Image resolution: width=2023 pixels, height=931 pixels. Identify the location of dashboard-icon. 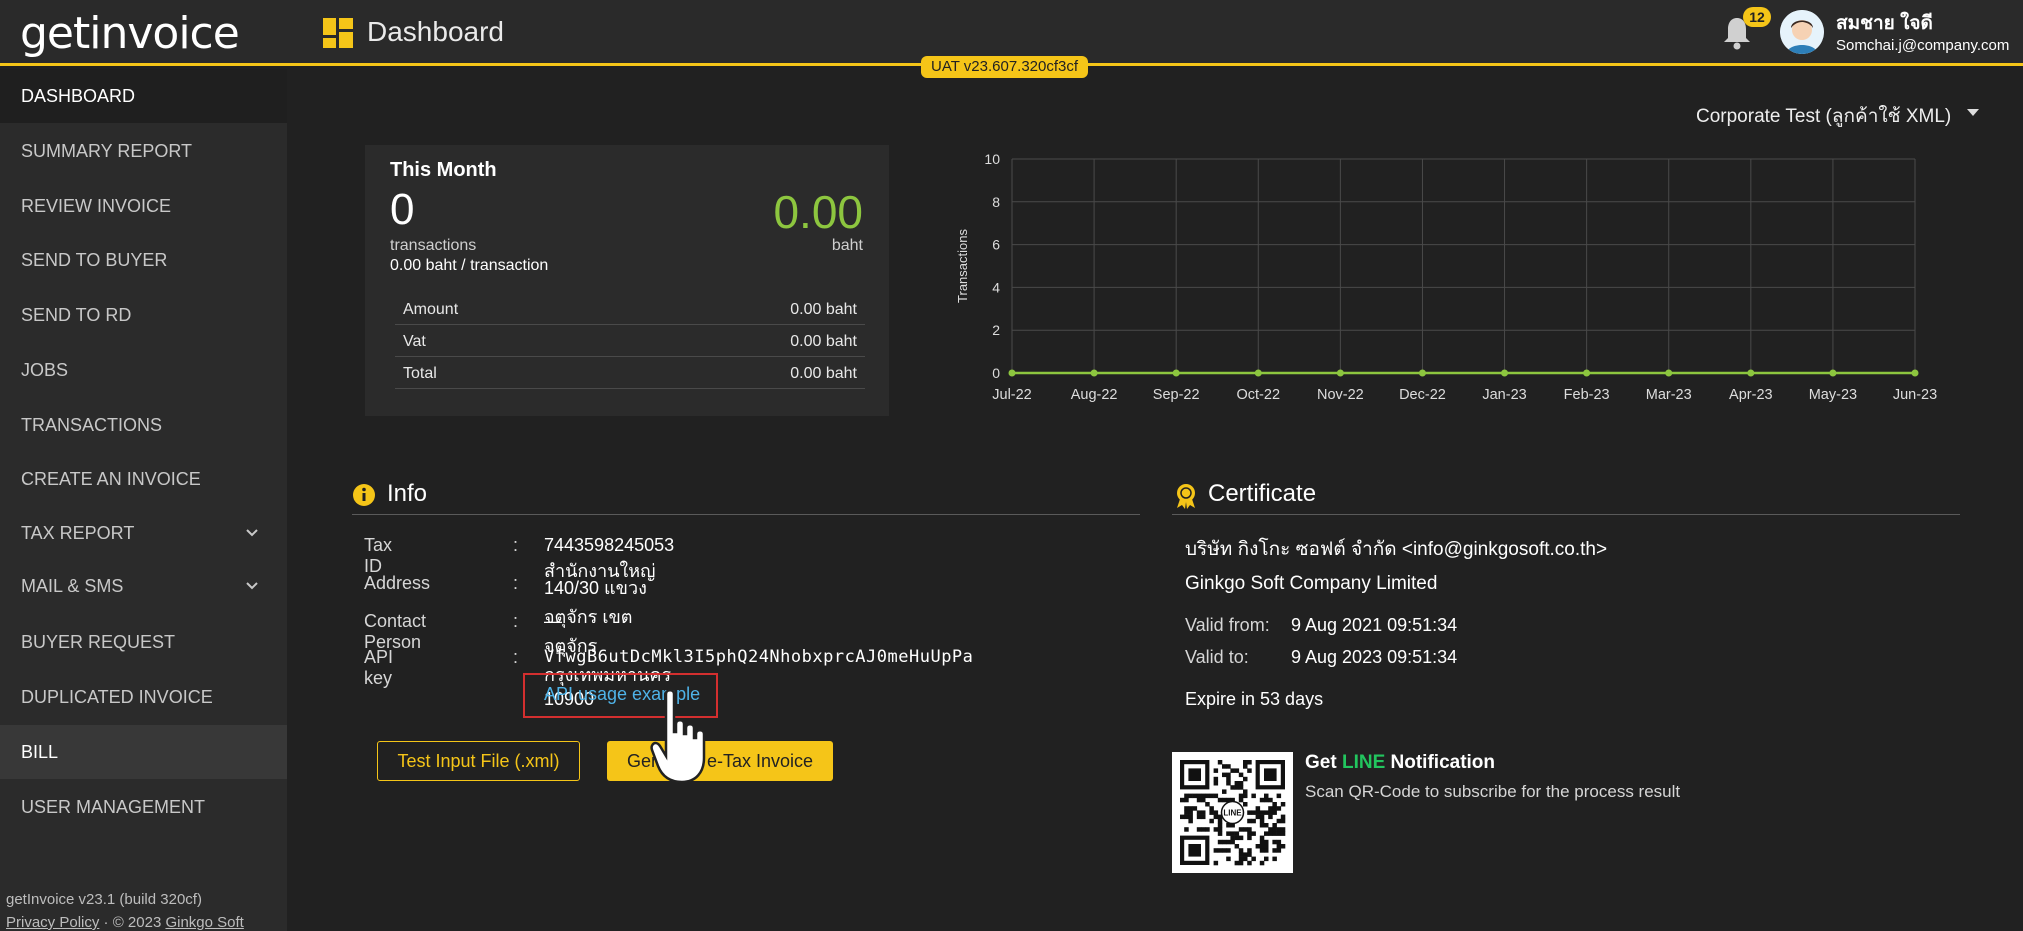
(338, 33).